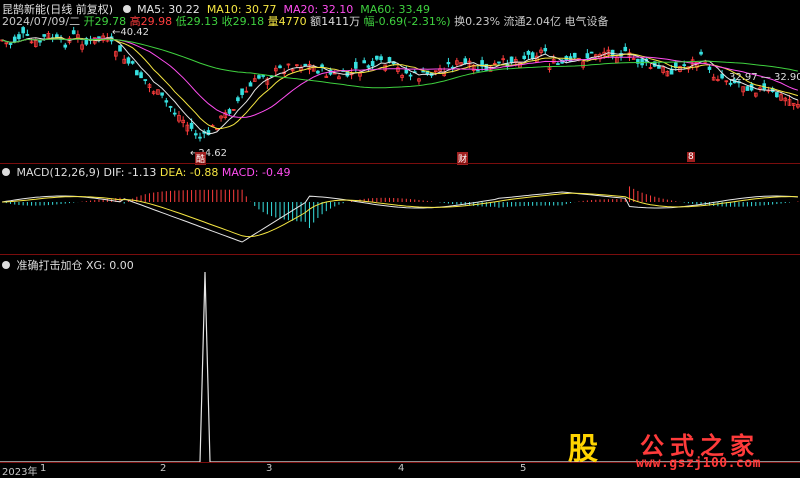 The height and width of the screenshot is (478, 800). Describe the element at coordinates (269, 468) in the screenshot. I see `x-axis-month-3: 3` at that location.